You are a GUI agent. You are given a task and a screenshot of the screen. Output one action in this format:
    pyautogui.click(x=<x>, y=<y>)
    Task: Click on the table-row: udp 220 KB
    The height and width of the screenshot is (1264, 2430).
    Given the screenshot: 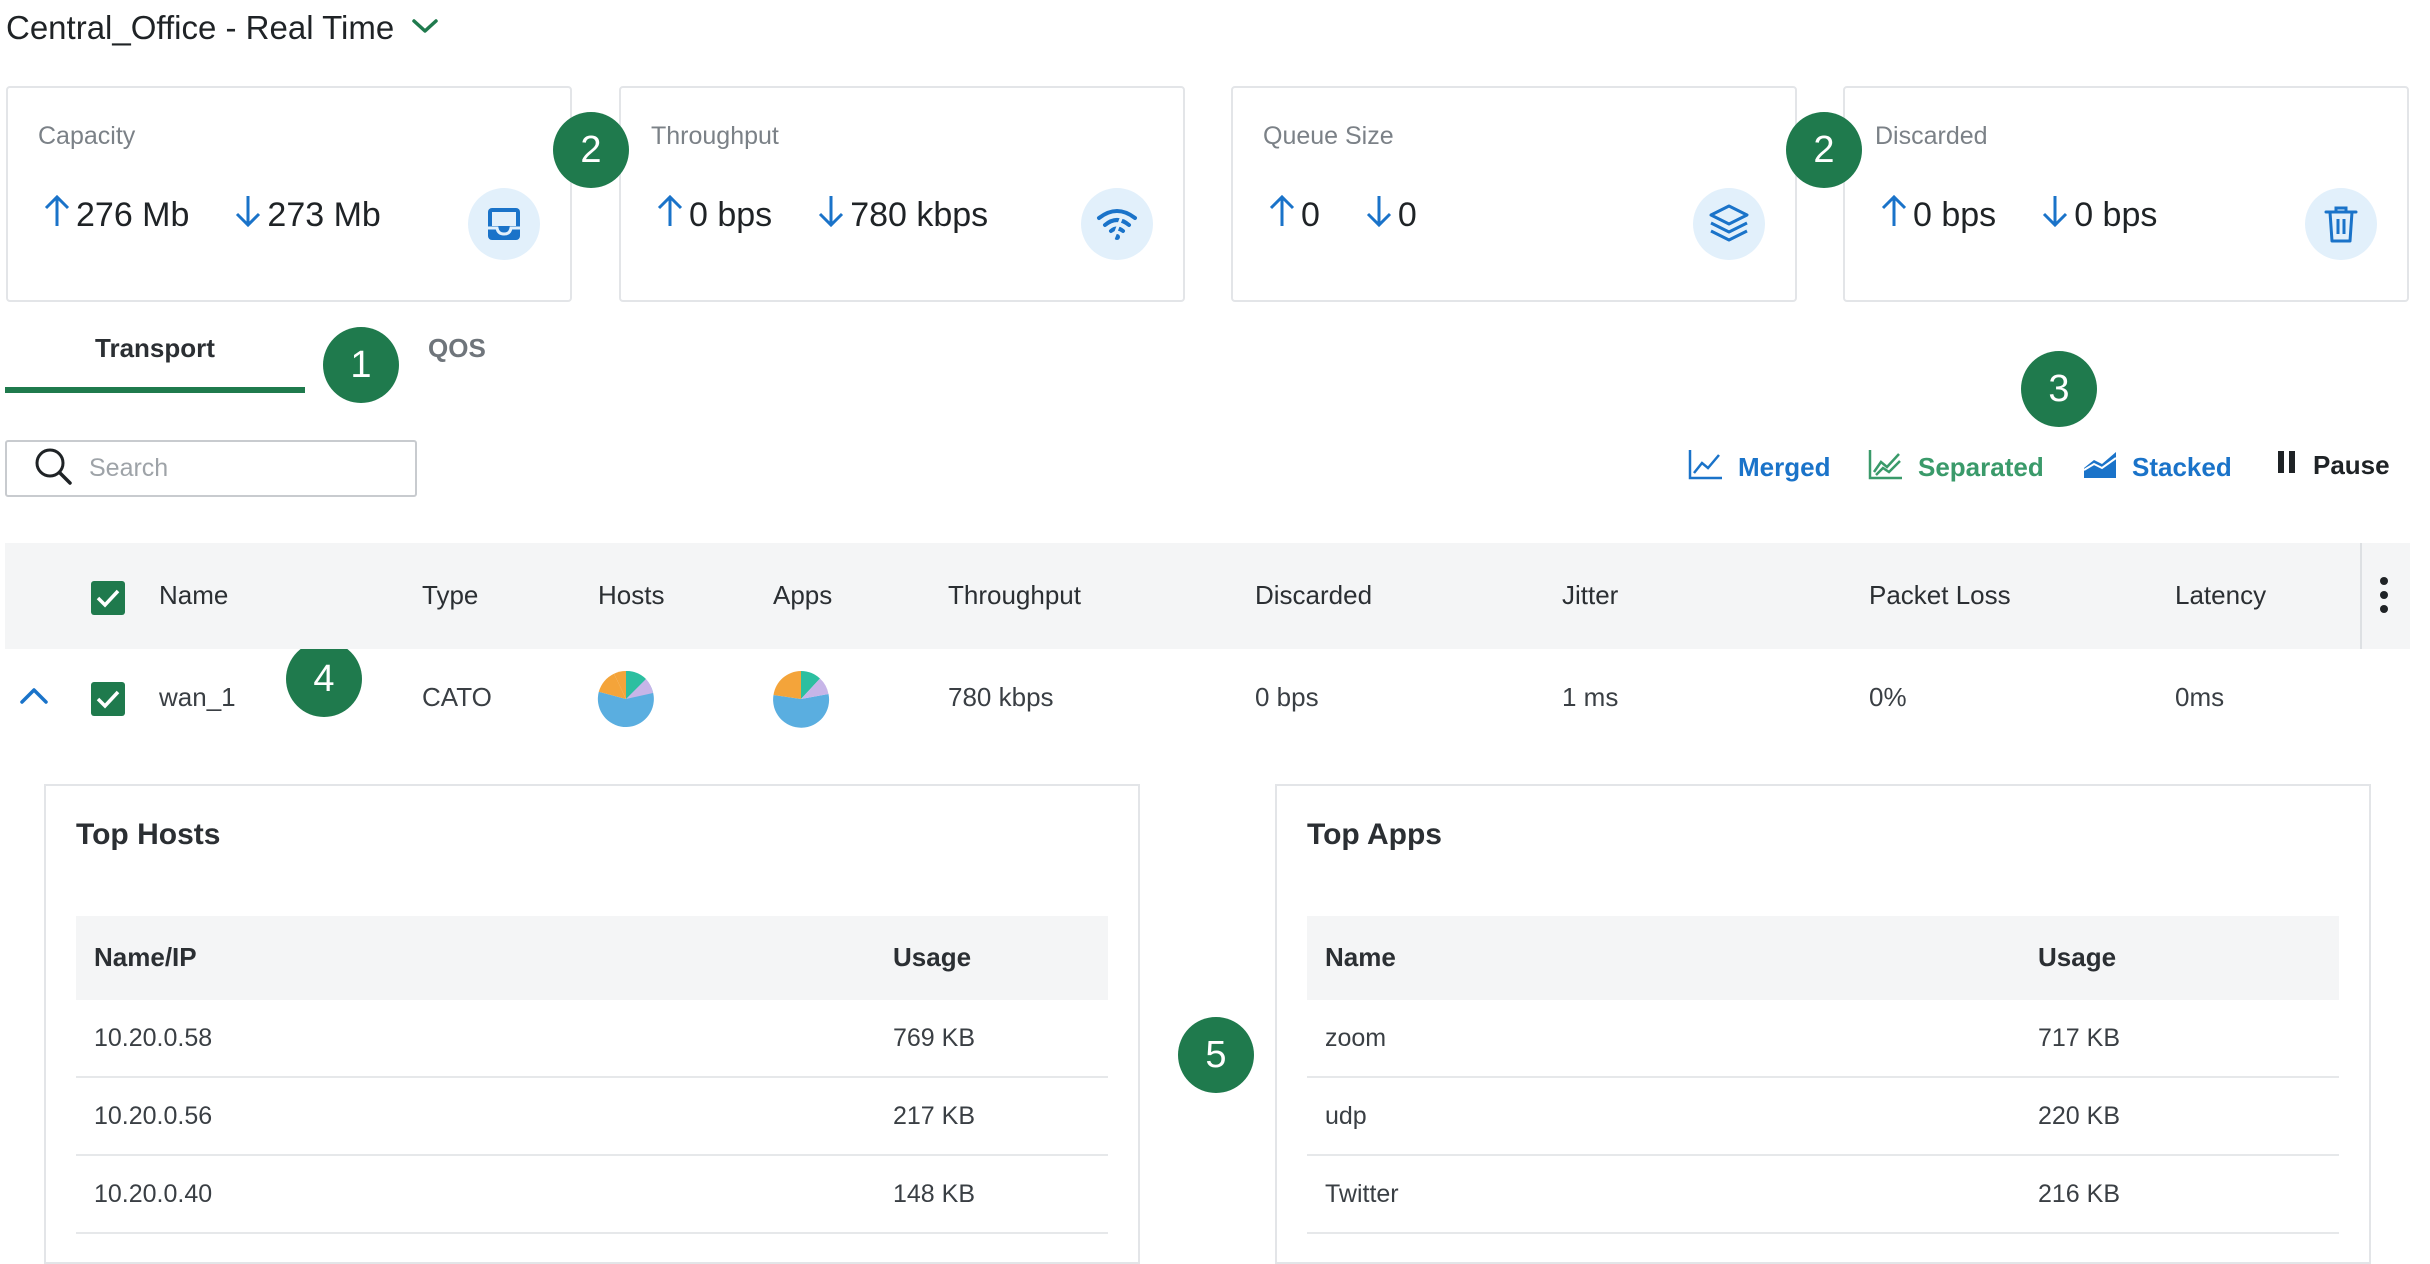 What is the action you would take?
    pyautogui.click(x=1823, y=1117)
    